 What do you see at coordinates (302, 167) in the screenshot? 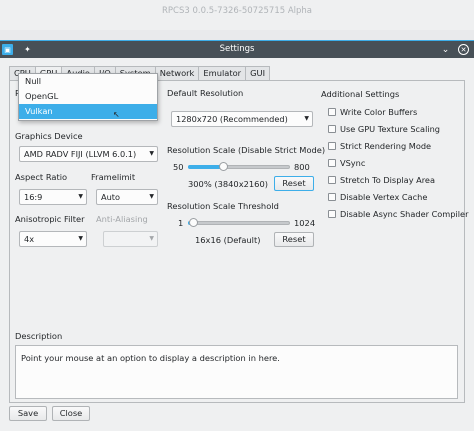
I see `resolution-scale-max: 800` at bounding box center [302, 167].